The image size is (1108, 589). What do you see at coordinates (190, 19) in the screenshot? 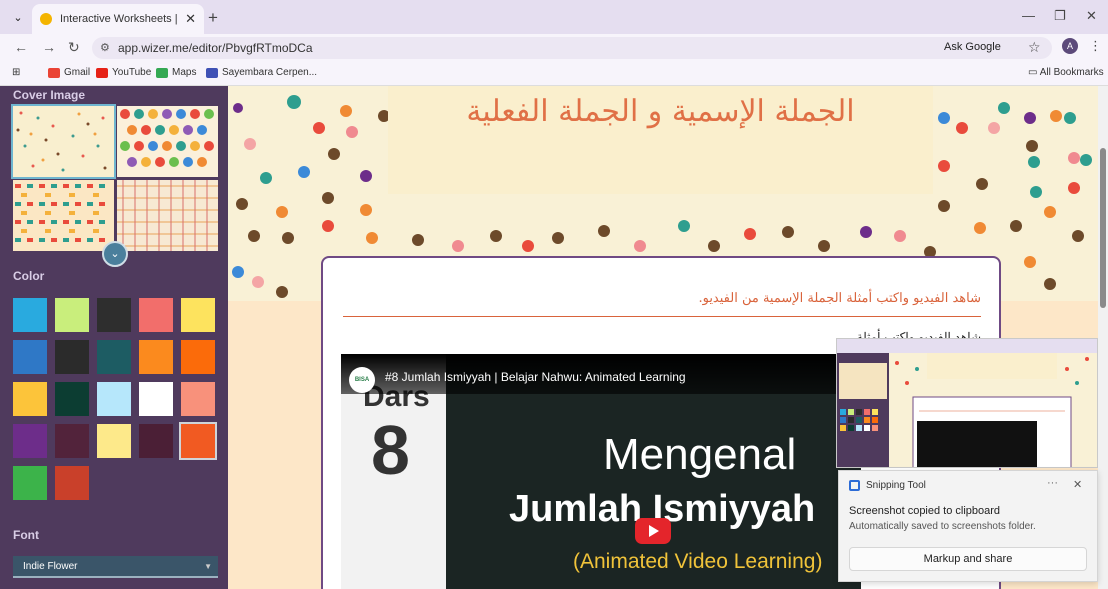
I see `close-tab-icon: ✕` at bounding box center [190, 19].